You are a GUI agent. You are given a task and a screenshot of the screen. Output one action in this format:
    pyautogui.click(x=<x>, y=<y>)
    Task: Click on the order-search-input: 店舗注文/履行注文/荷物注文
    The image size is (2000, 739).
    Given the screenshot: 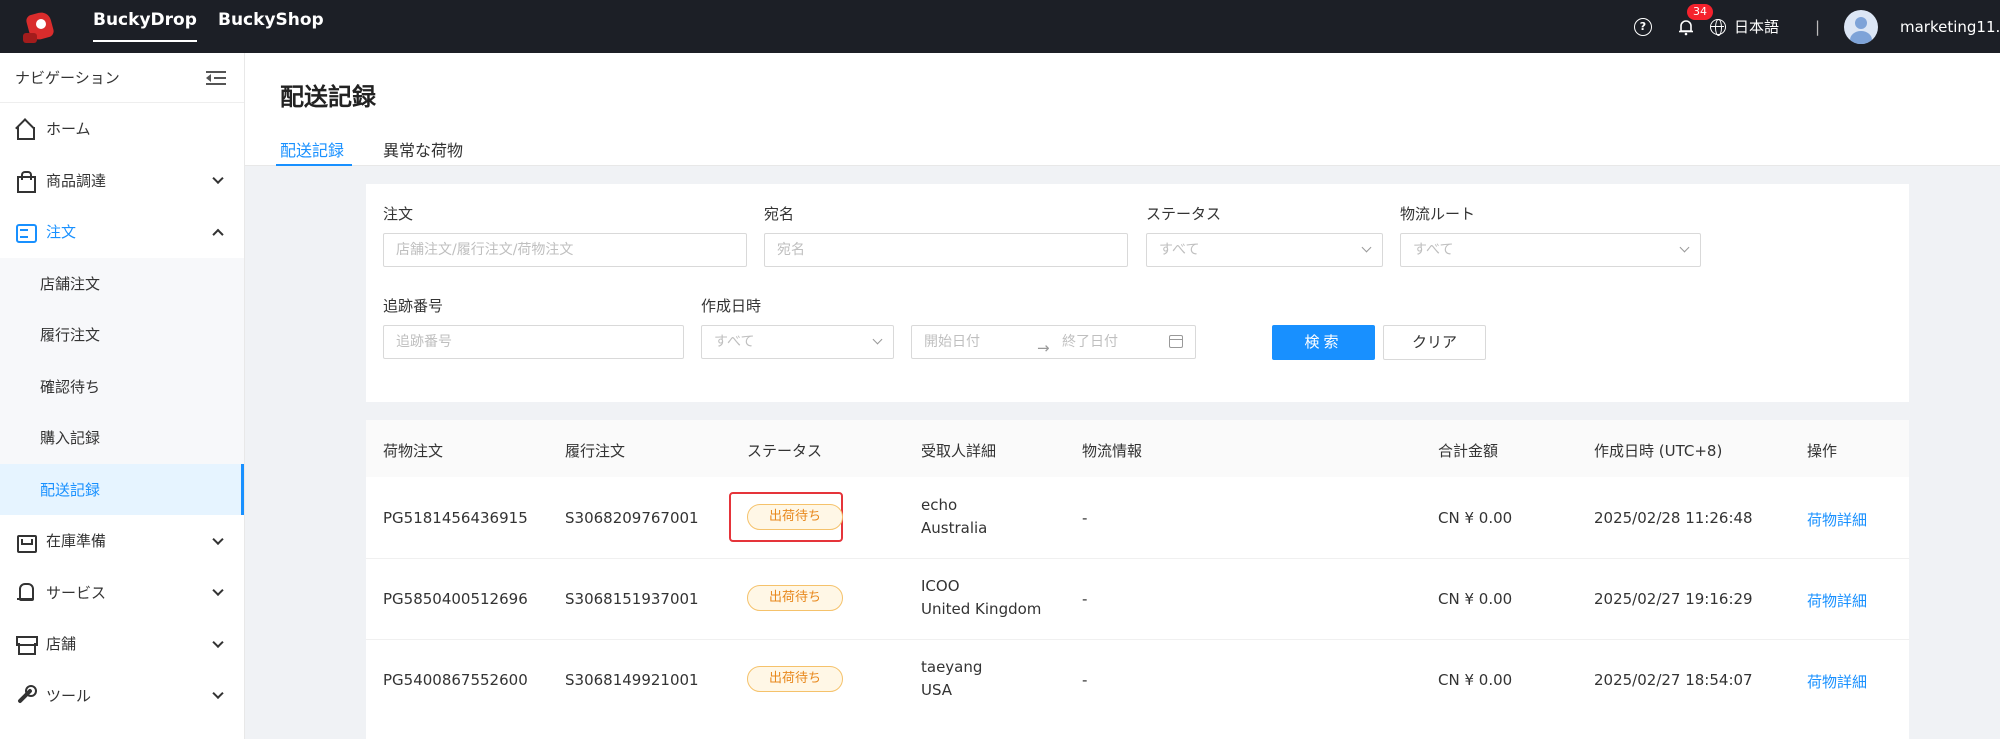 What is the action you would take?
    pyautogui.click(x=565, y=250)
    